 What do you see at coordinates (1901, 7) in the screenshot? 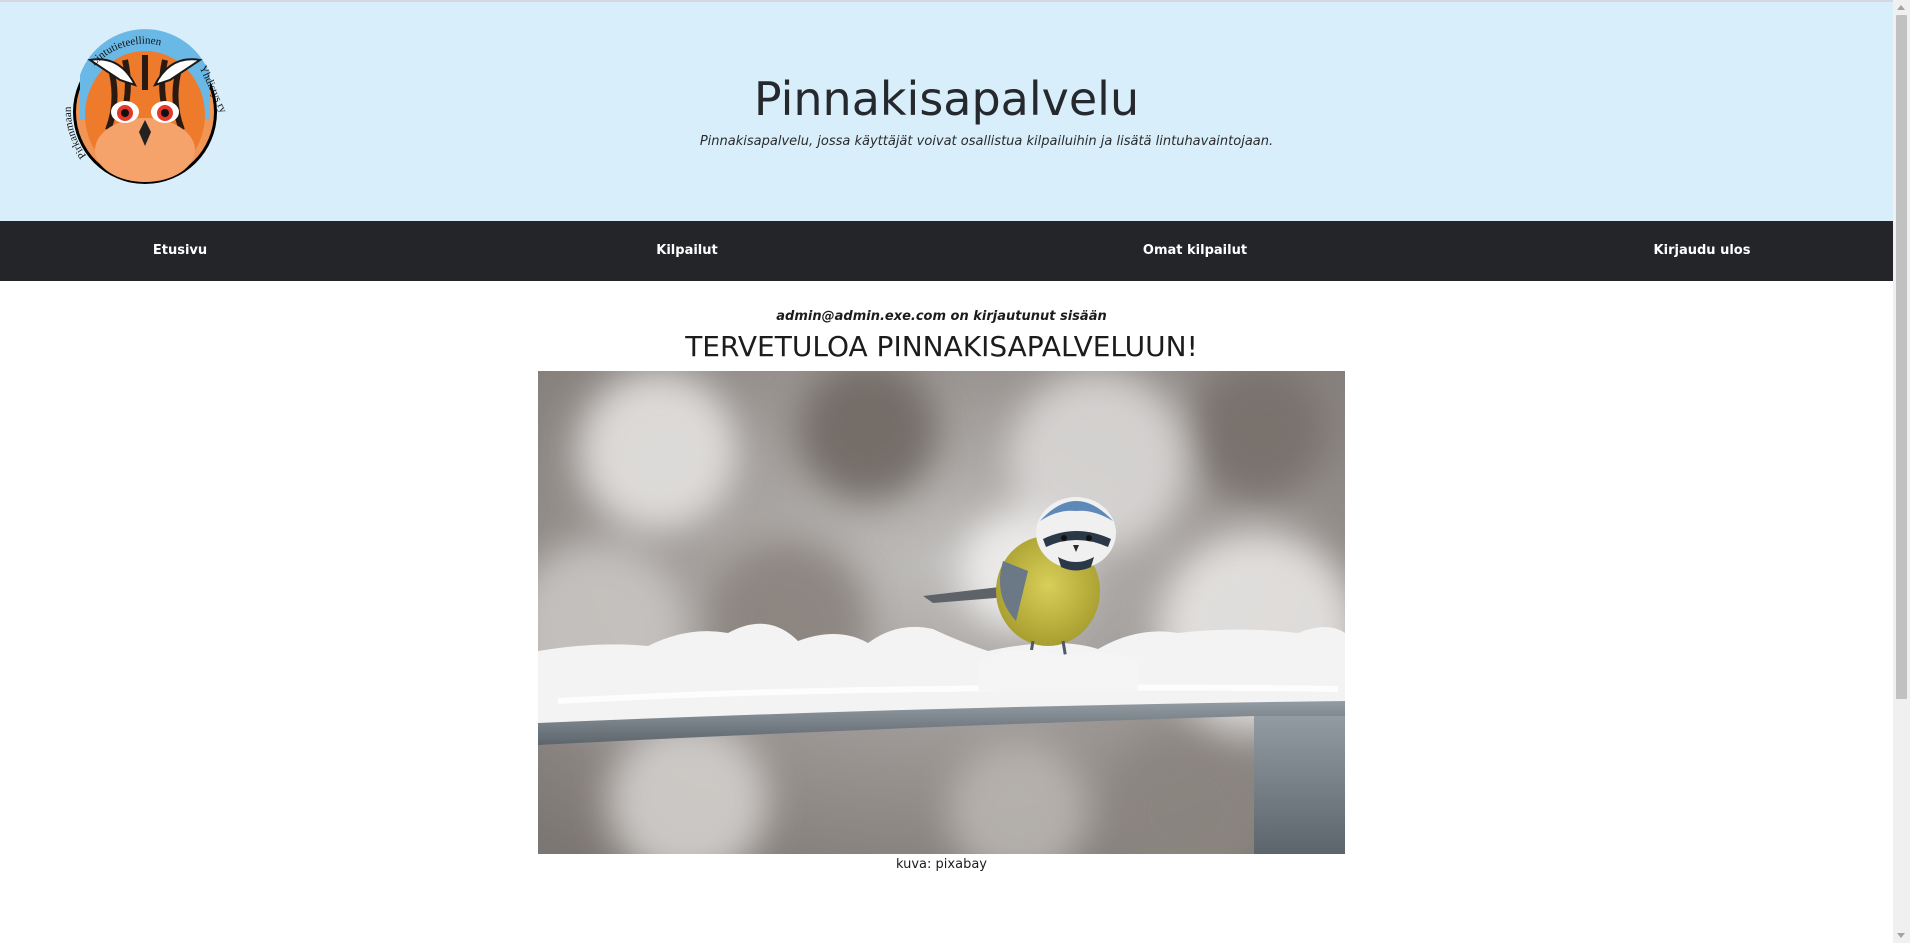
I see `scroll-up-icon` at bounding box center [1901, 7].